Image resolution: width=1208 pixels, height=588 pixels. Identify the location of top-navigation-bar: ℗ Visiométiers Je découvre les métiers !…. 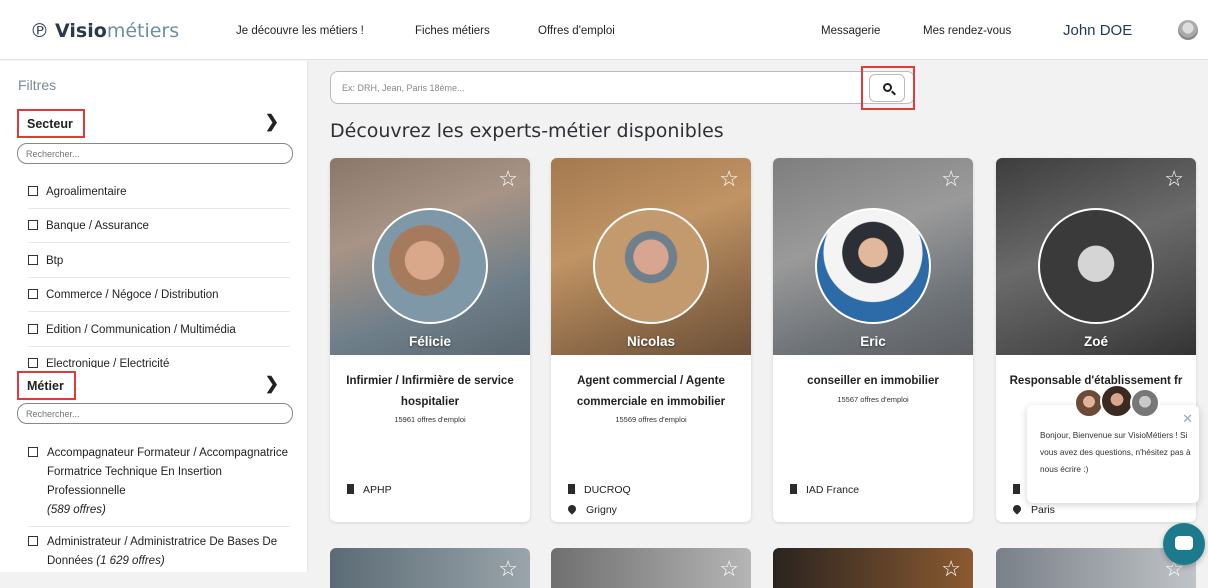
(604, 30).